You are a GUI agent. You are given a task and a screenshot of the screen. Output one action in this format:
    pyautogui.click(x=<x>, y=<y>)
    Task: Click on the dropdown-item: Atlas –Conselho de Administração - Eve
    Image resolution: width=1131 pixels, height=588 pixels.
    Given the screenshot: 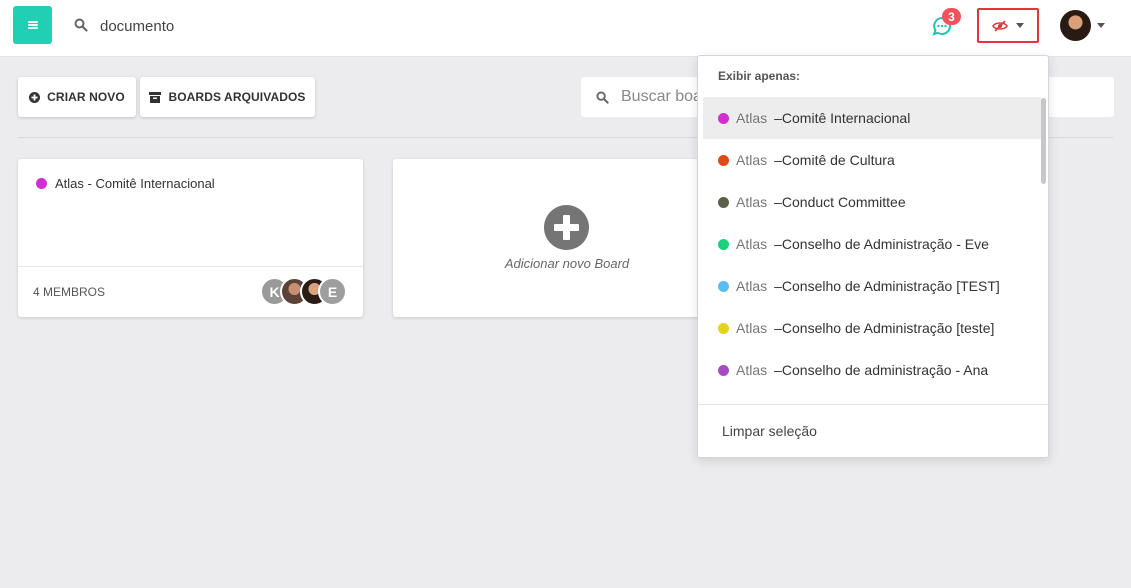 What is the action you would take?
    pyautogui.click(x=872, y=244)
    